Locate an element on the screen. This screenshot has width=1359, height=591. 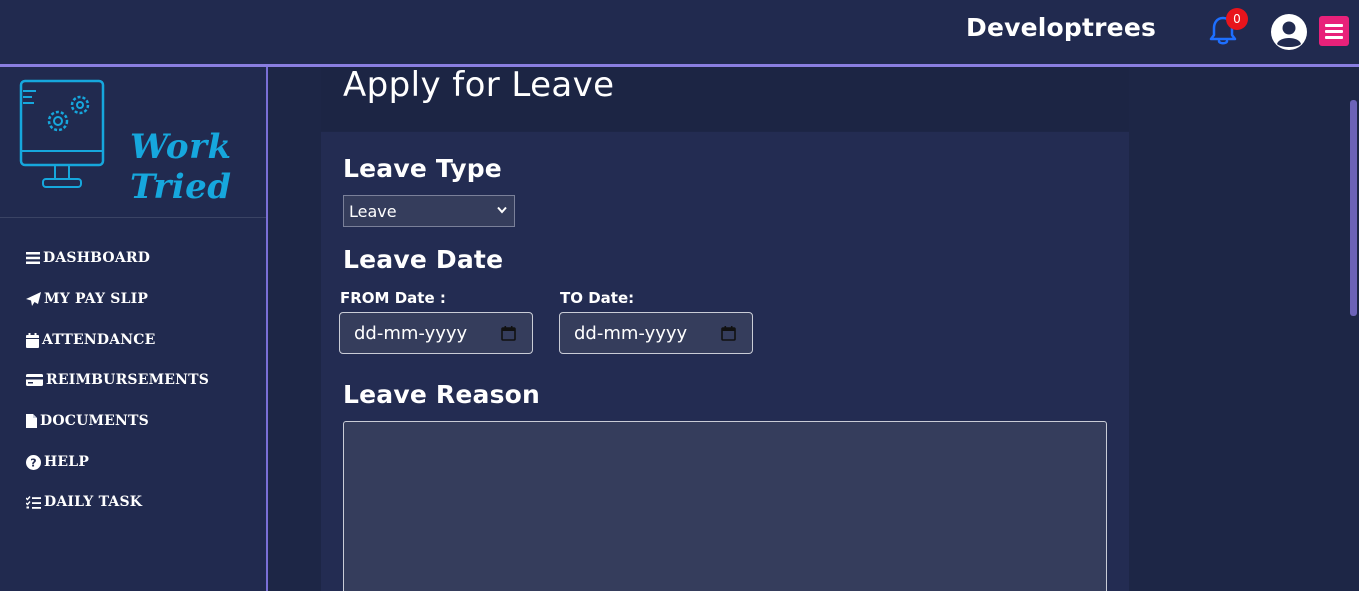
question-circle-icon: ? is located at coordinates (33, 462).